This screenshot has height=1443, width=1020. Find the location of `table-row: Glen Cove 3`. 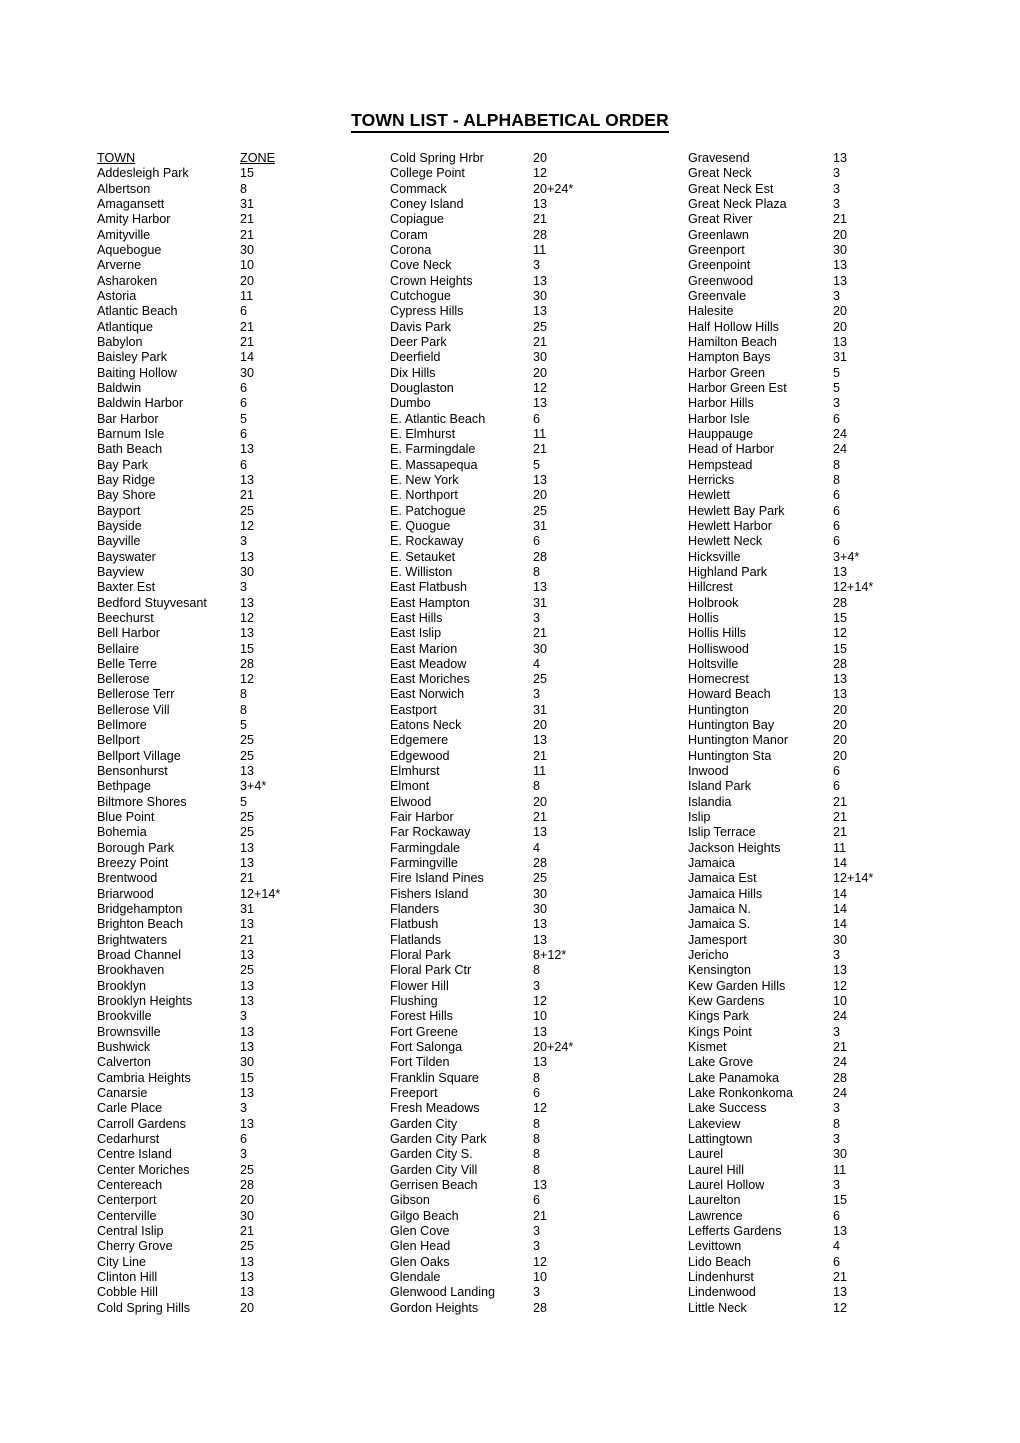

table-row: Glen Cove 3 is located at coordinates (537, 1231).